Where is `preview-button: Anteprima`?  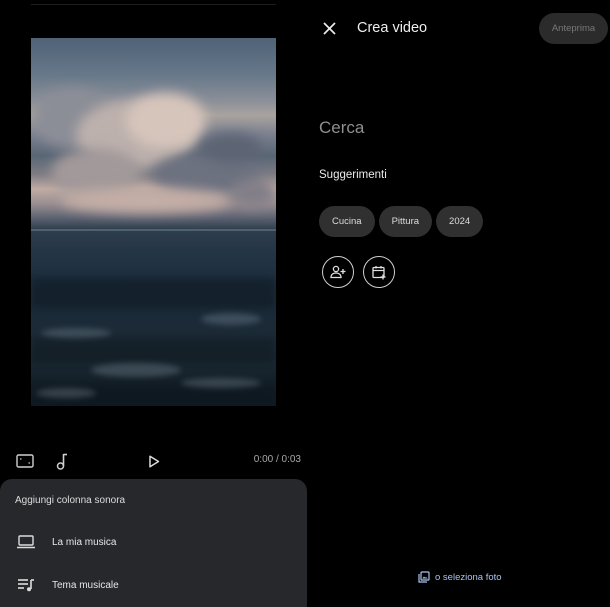
preview-button: Anteprima is located at coordinates (573, 28).